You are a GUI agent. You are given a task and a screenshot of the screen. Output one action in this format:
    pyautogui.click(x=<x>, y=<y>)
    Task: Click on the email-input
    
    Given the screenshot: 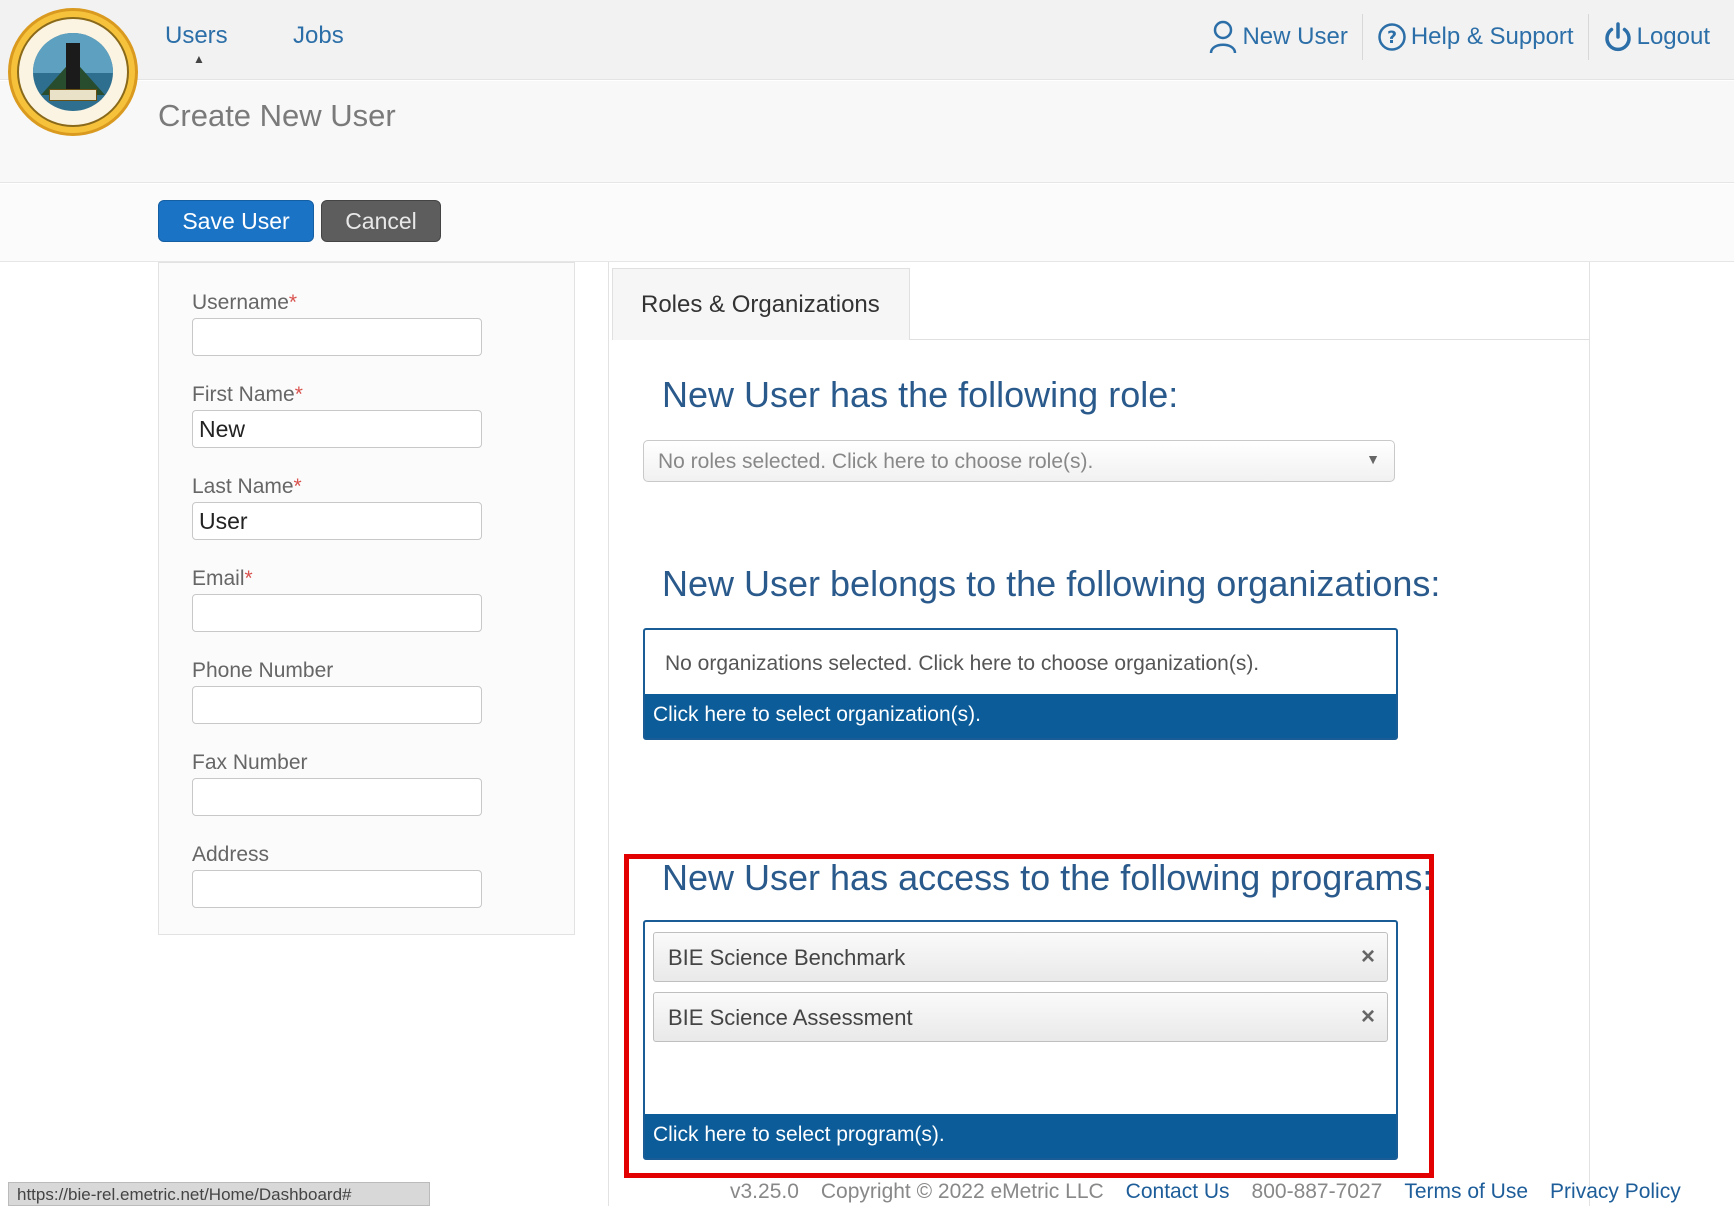 What is the action you would take?
    pyautogui.click(x=337, y=613)
    